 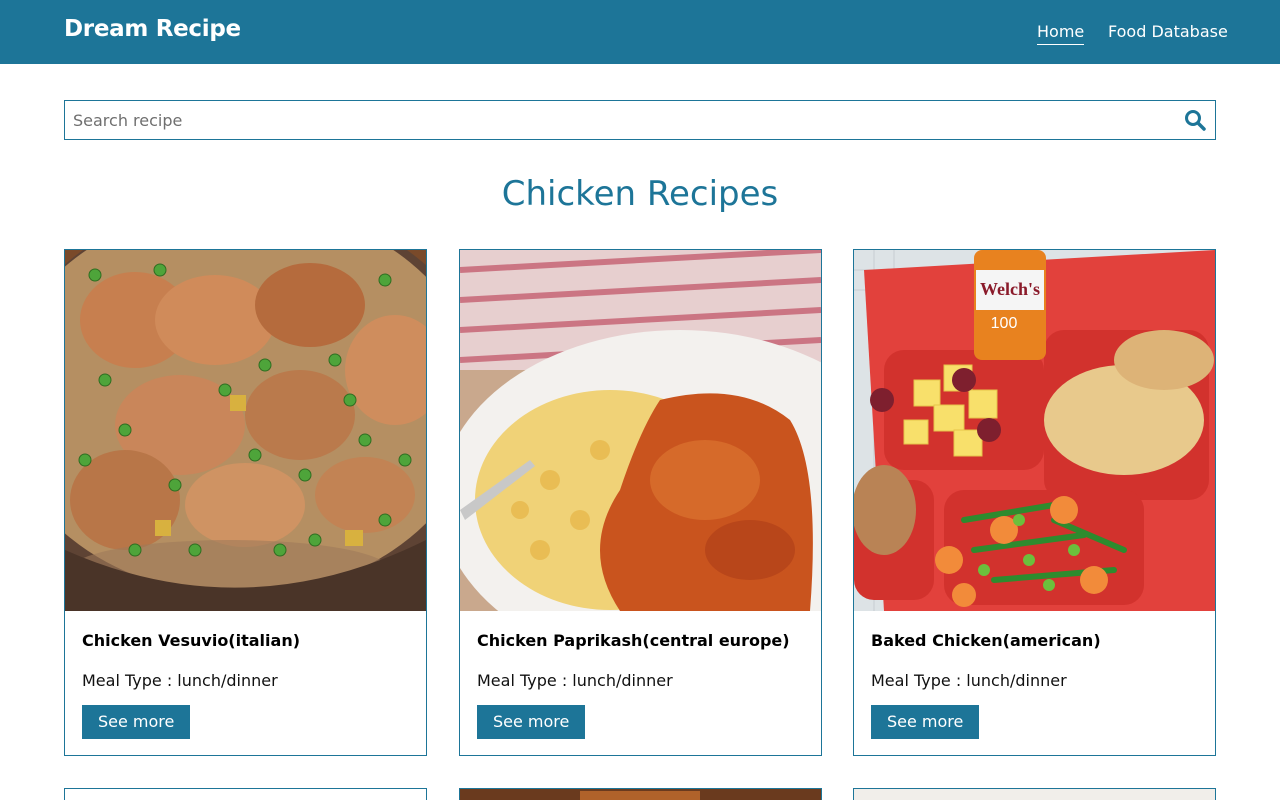 I want to click on brand-logo: Dream Recipe, so click(x=152, y=29).